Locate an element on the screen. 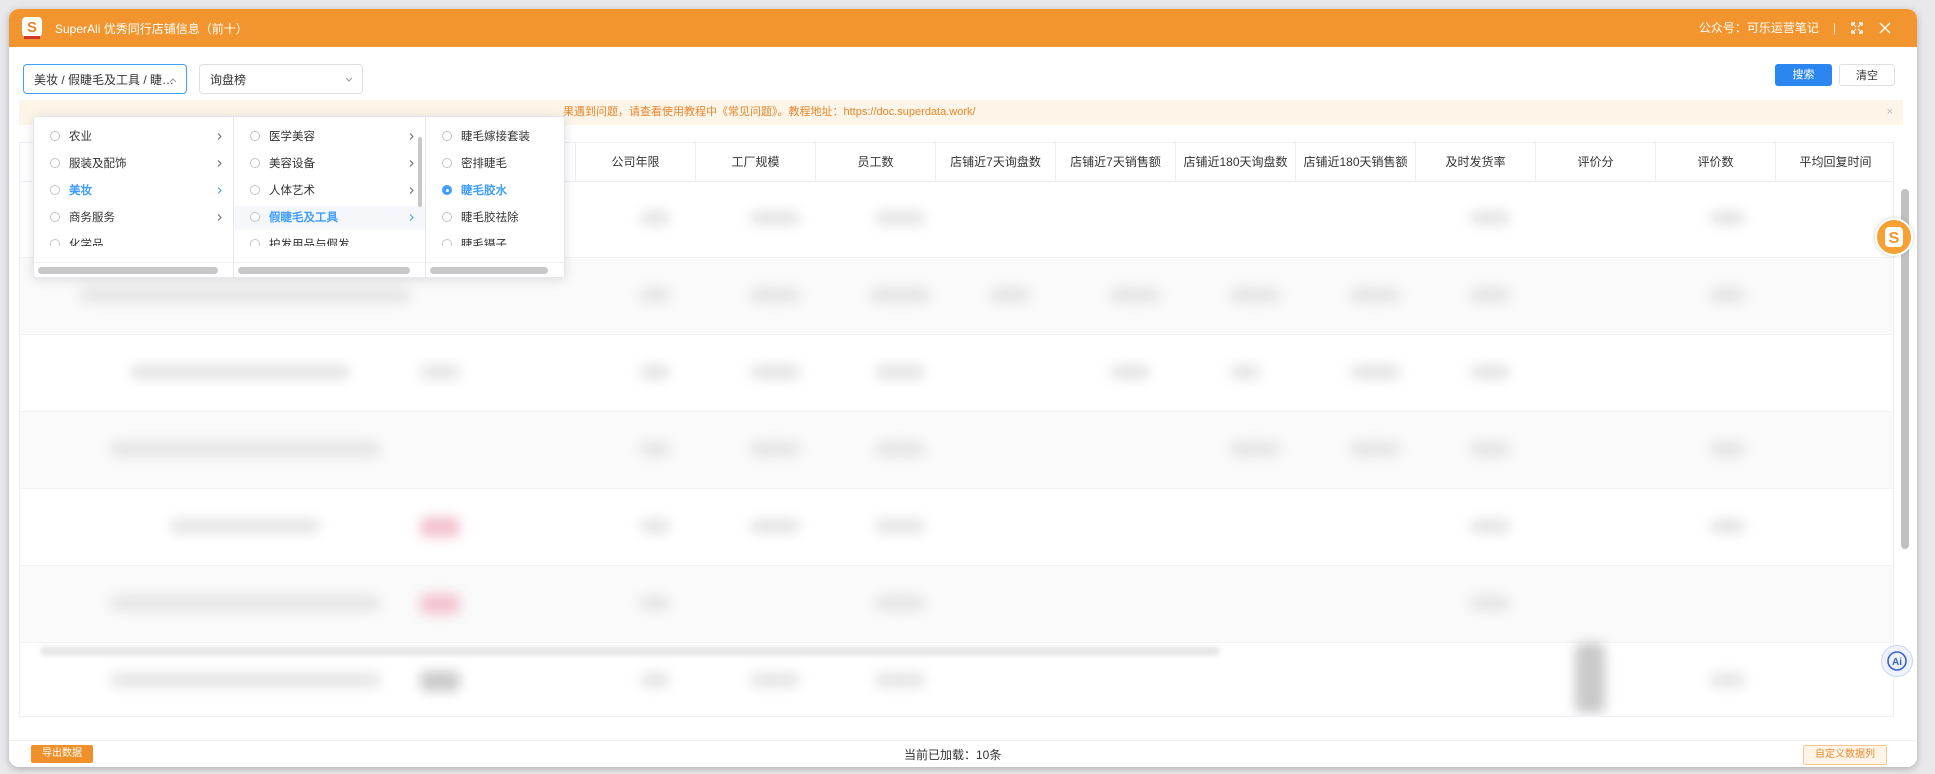 The height and width of the screenshot is (774, 1935). col-ship-rate: 及时发货率 is located at coordinates (1475, 162).